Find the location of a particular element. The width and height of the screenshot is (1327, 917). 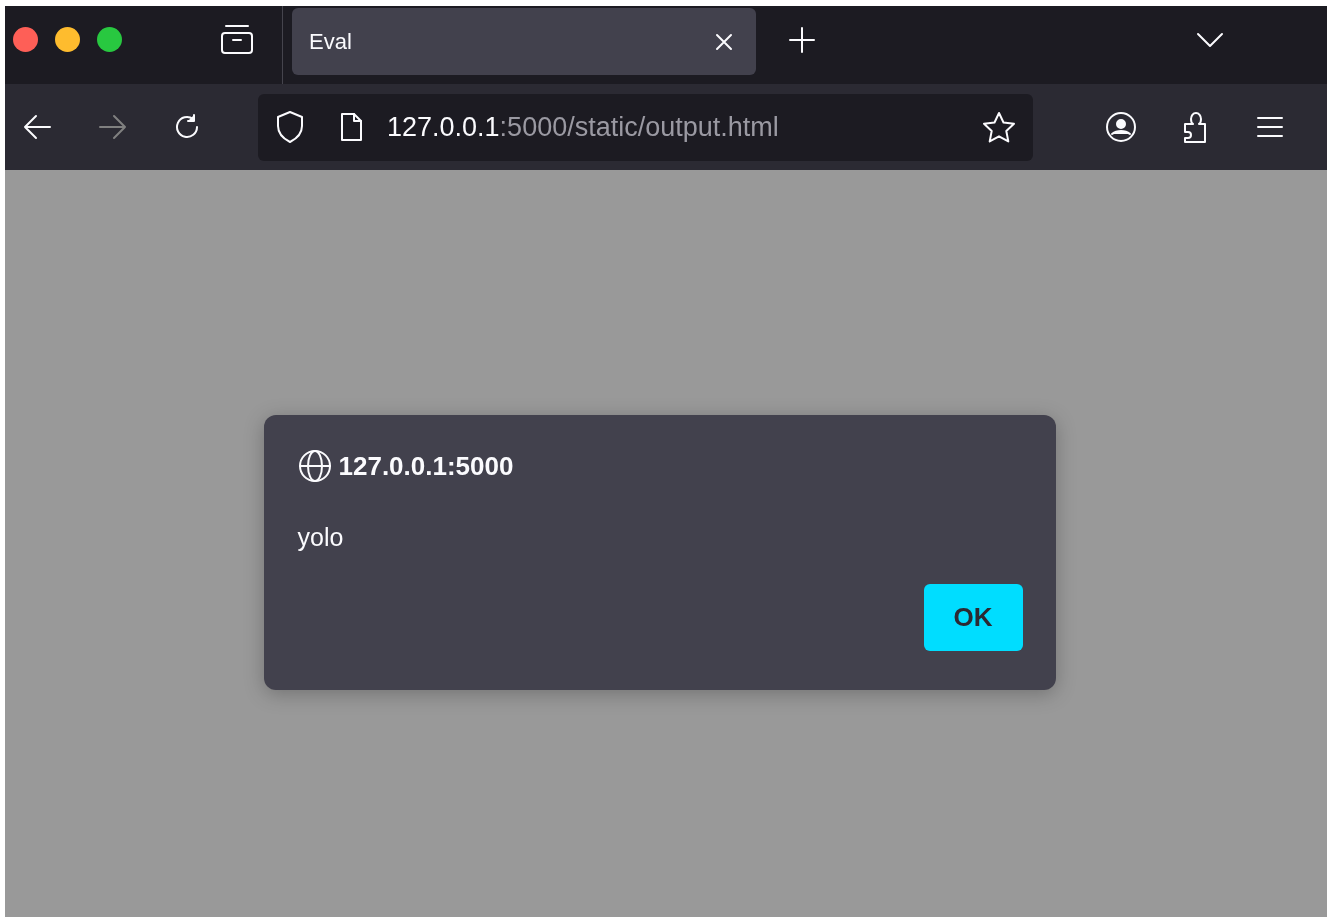

browser-tab: Eval is located at coordinates (524, 41).